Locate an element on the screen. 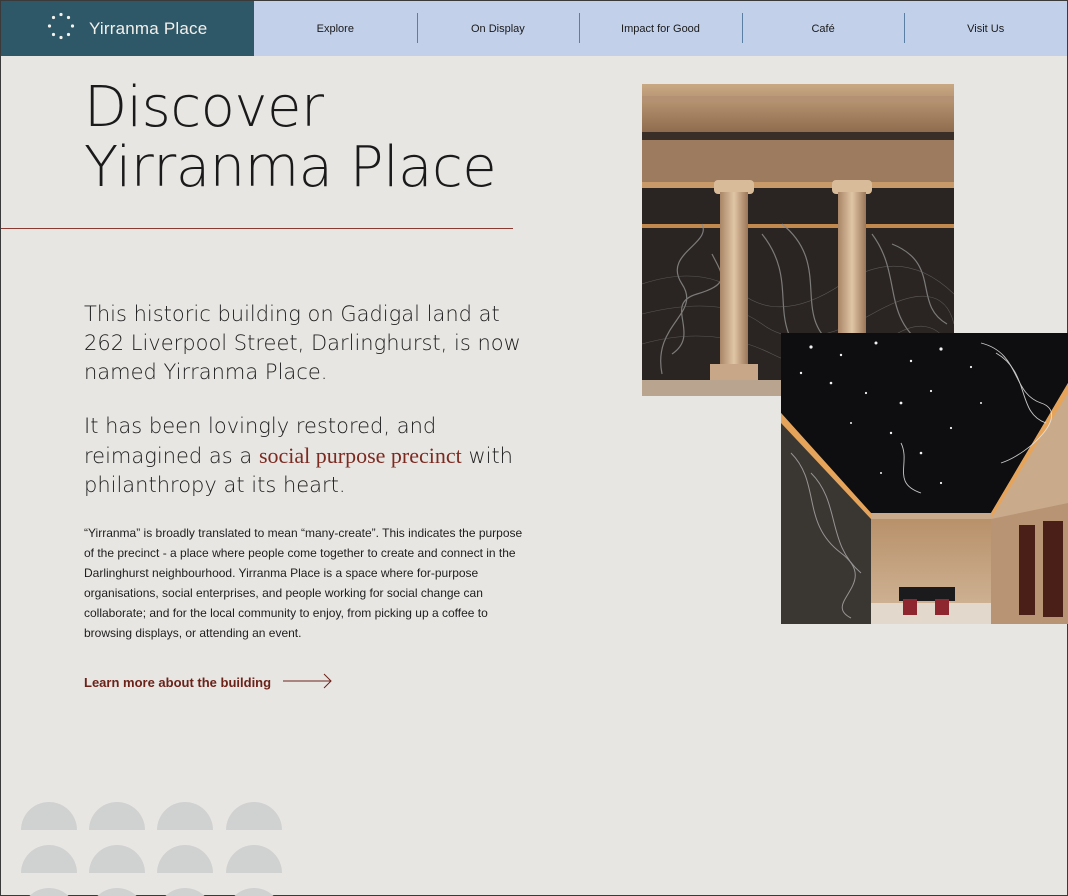  brand-logo-icon is located at coordinates (61, 28).